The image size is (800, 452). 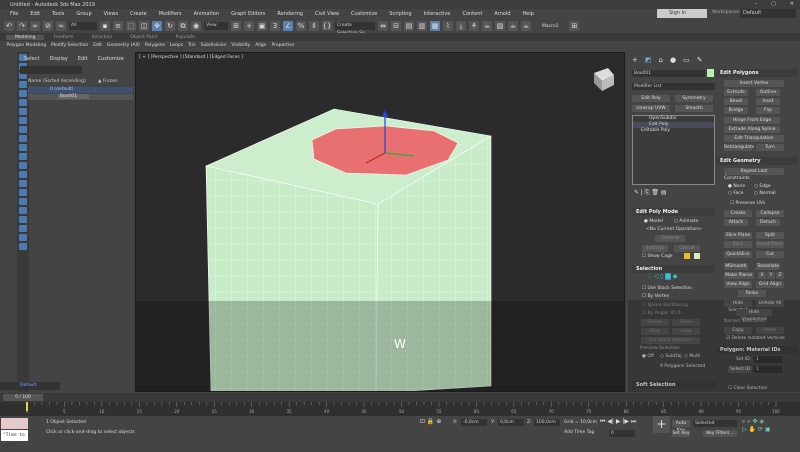 What do you see at coordinates (170, 26) in the screenshot?
I see `rotate-icon: ↻` at bounding box center [170, 26].